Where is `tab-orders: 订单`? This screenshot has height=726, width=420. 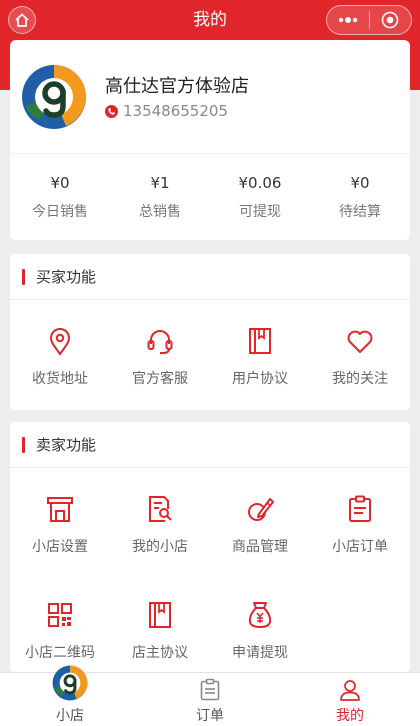
tab-orders: 订单 is located at coordinates (210, 699).